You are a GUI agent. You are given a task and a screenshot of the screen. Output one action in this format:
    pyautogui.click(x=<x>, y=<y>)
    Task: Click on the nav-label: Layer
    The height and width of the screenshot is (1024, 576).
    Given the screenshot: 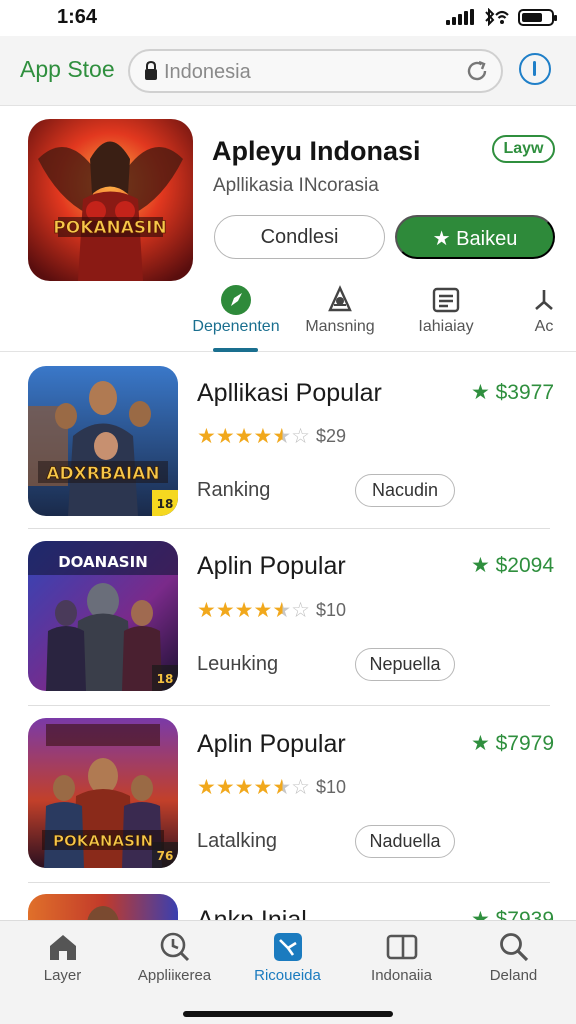 What is the action you would take?
    pyautogui.click(x=62, y=975)
    